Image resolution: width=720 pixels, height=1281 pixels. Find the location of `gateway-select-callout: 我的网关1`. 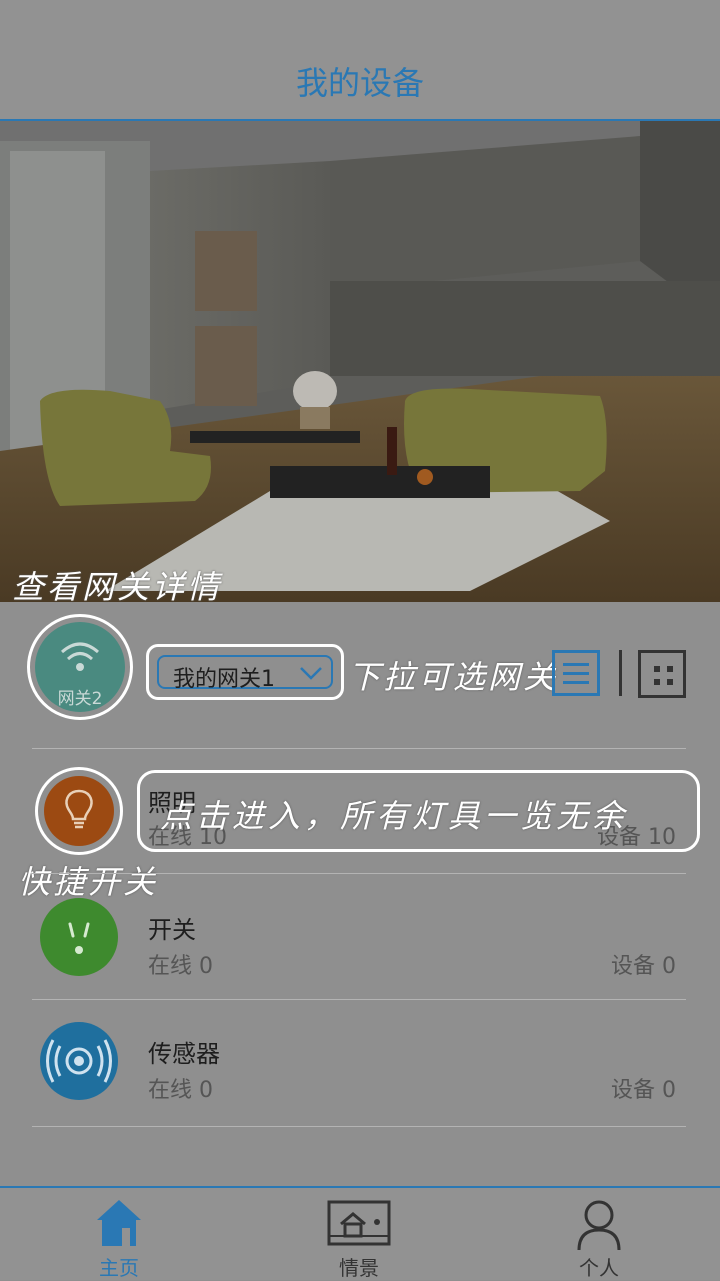

gateway-select-callout: 我的网关1 is located at coordinates (245, 672).